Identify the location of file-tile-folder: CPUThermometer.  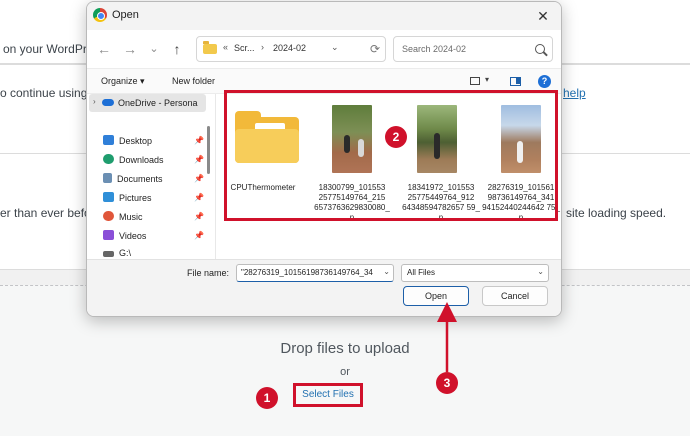
(263, 159).